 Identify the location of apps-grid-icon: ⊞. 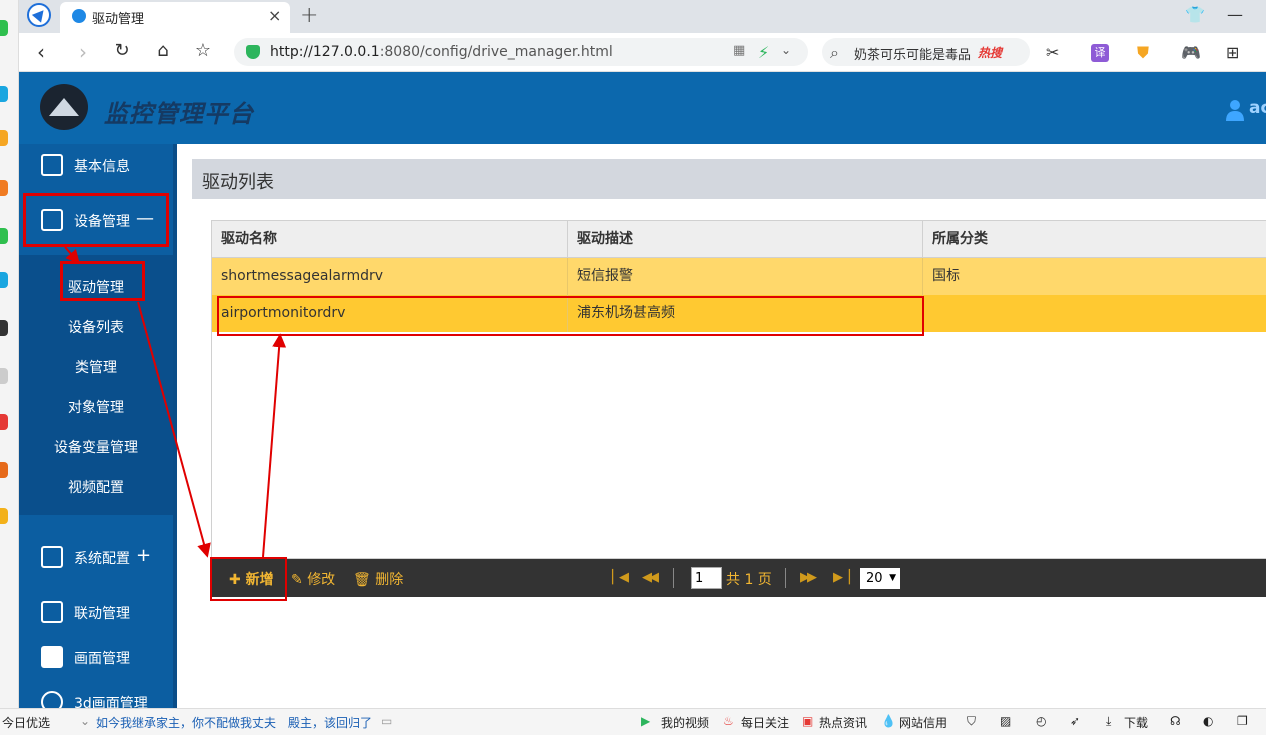
(1232, 52).